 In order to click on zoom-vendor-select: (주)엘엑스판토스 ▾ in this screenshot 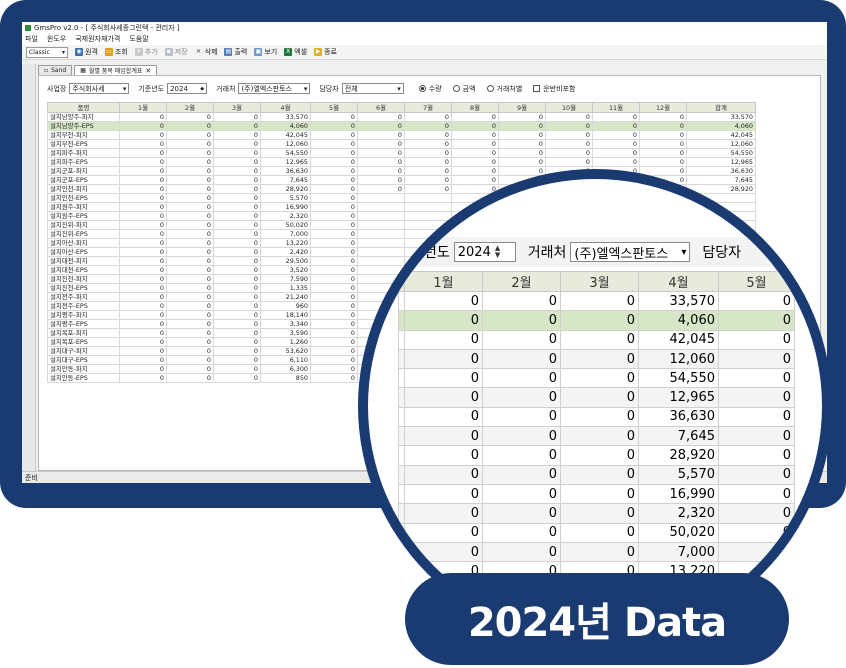, I will do `click(630, 252)`.